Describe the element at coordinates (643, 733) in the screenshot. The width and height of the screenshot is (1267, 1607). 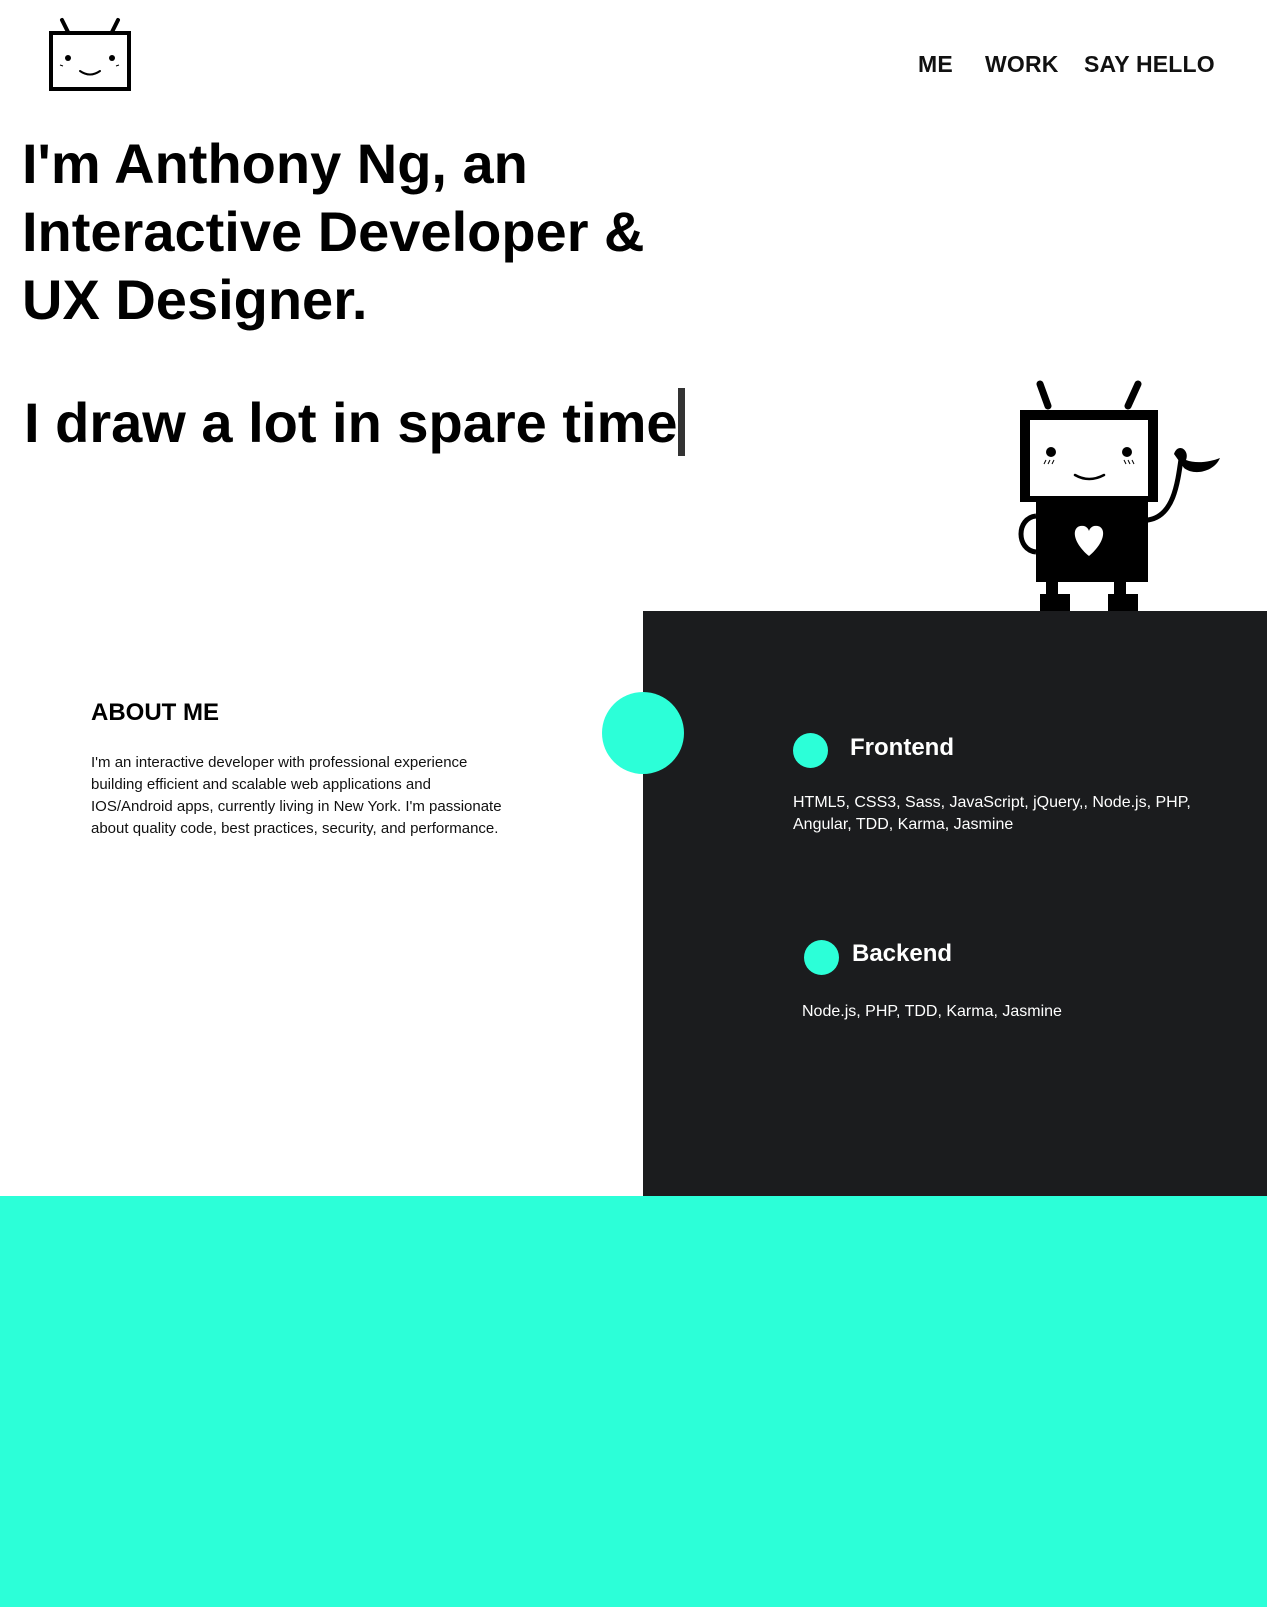
I see `accent-circle` at that location.